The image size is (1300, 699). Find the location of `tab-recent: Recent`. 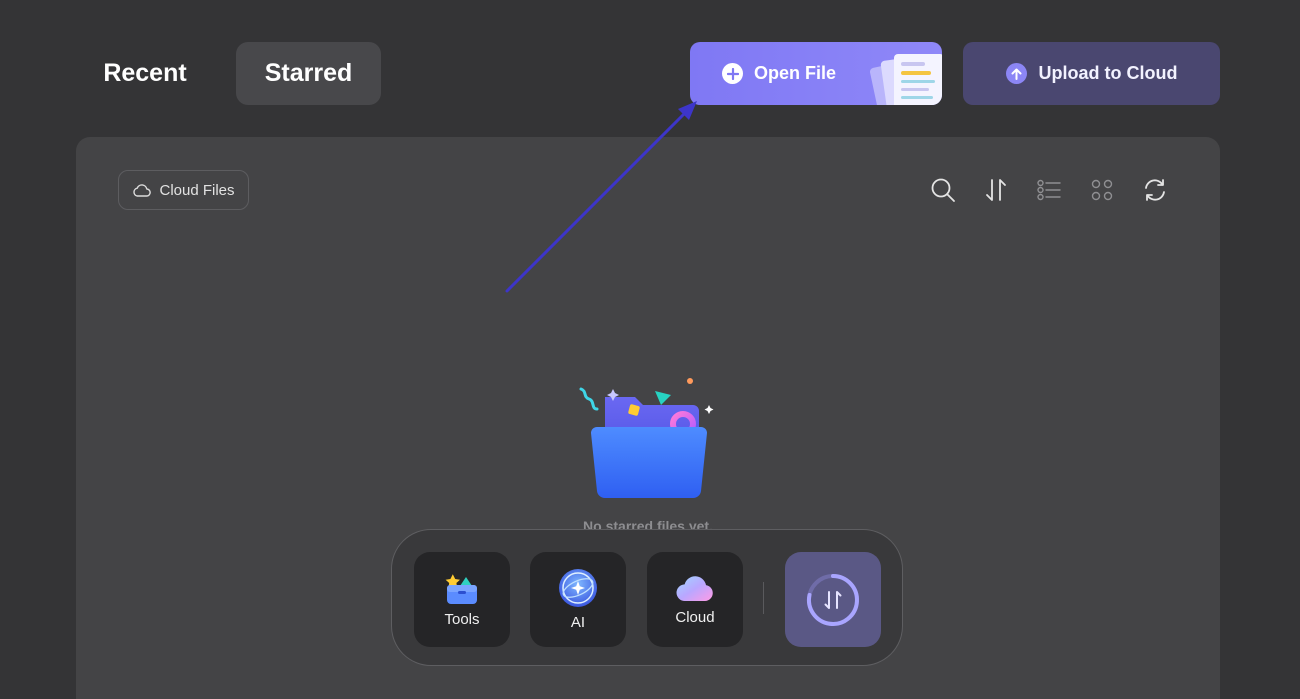

tab-recent: Recent is located at coordinates (145, 73).